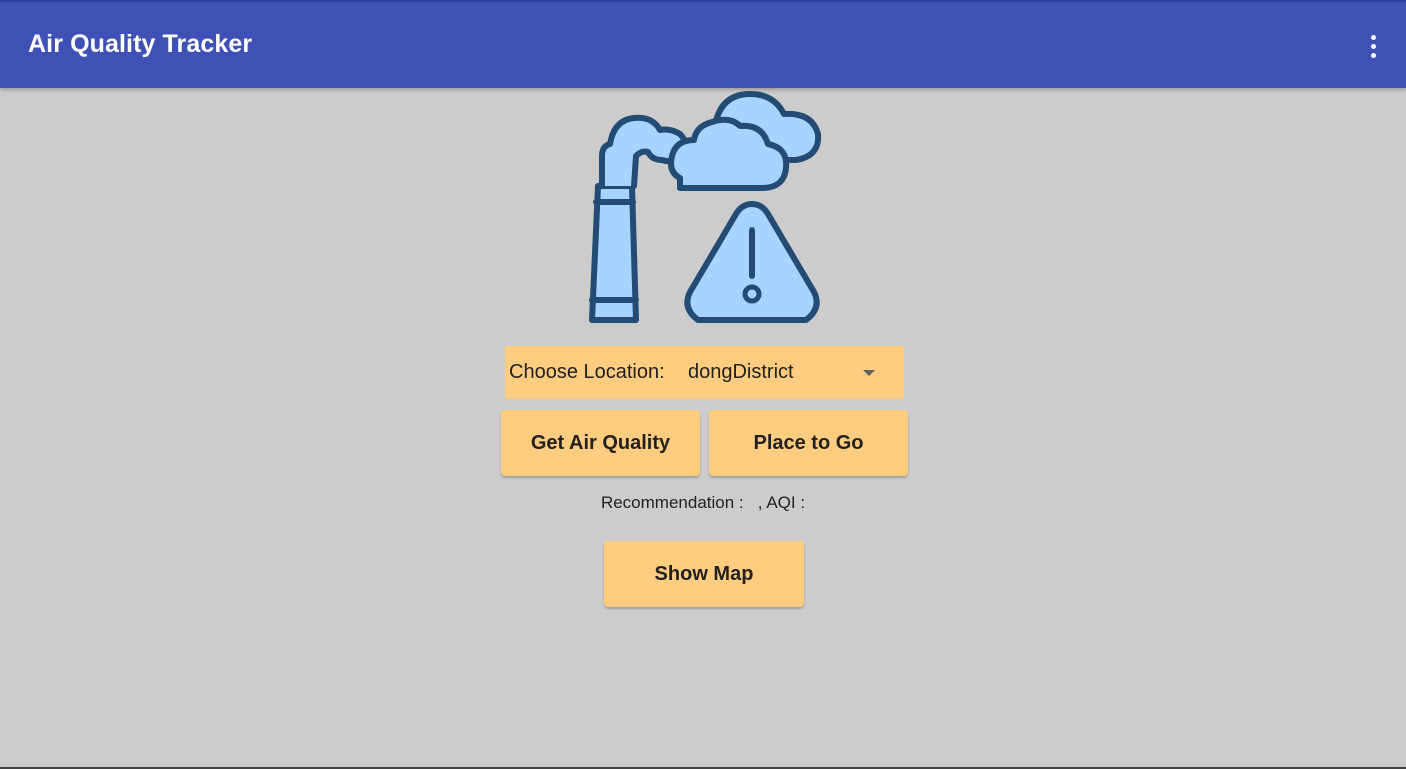  What do you see at coordinates (703, 502) in the screenshot?
I see `recommendation-text: Recommendation : , AQI :` at bounding box center [703, 502].